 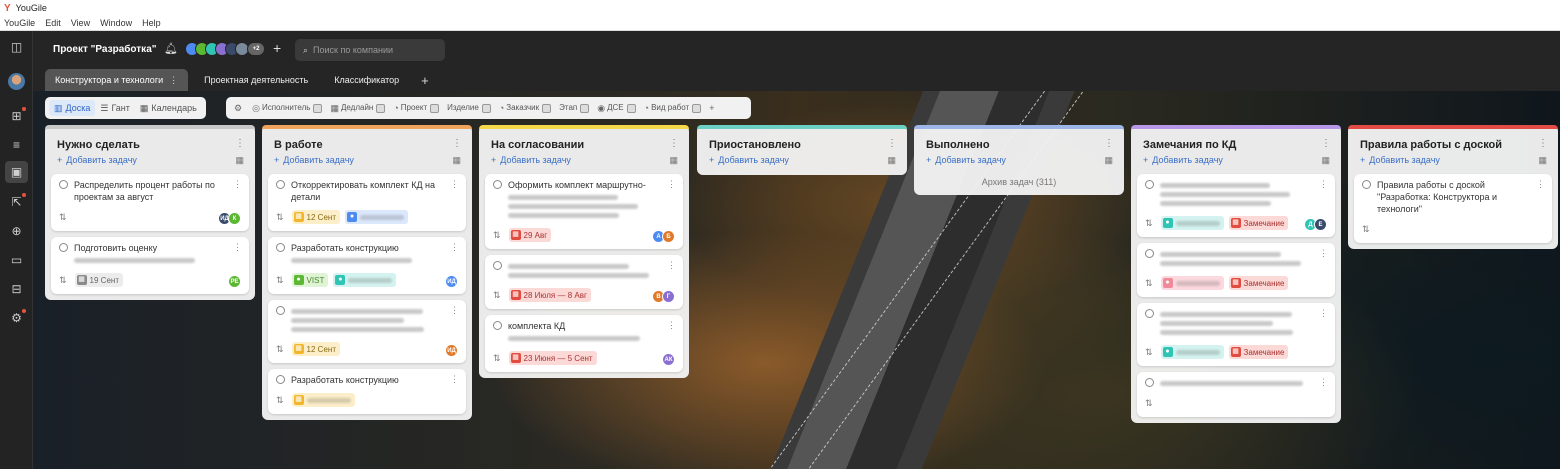 I want to click on archive-tasks-link: Архив задач (311), so click(x=1019, y=183).